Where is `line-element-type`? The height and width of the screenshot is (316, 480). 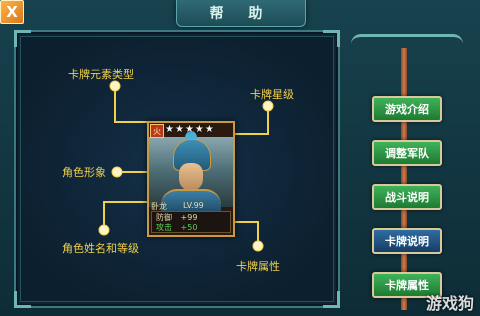 line-element-type is located at coordinates (131, 104).